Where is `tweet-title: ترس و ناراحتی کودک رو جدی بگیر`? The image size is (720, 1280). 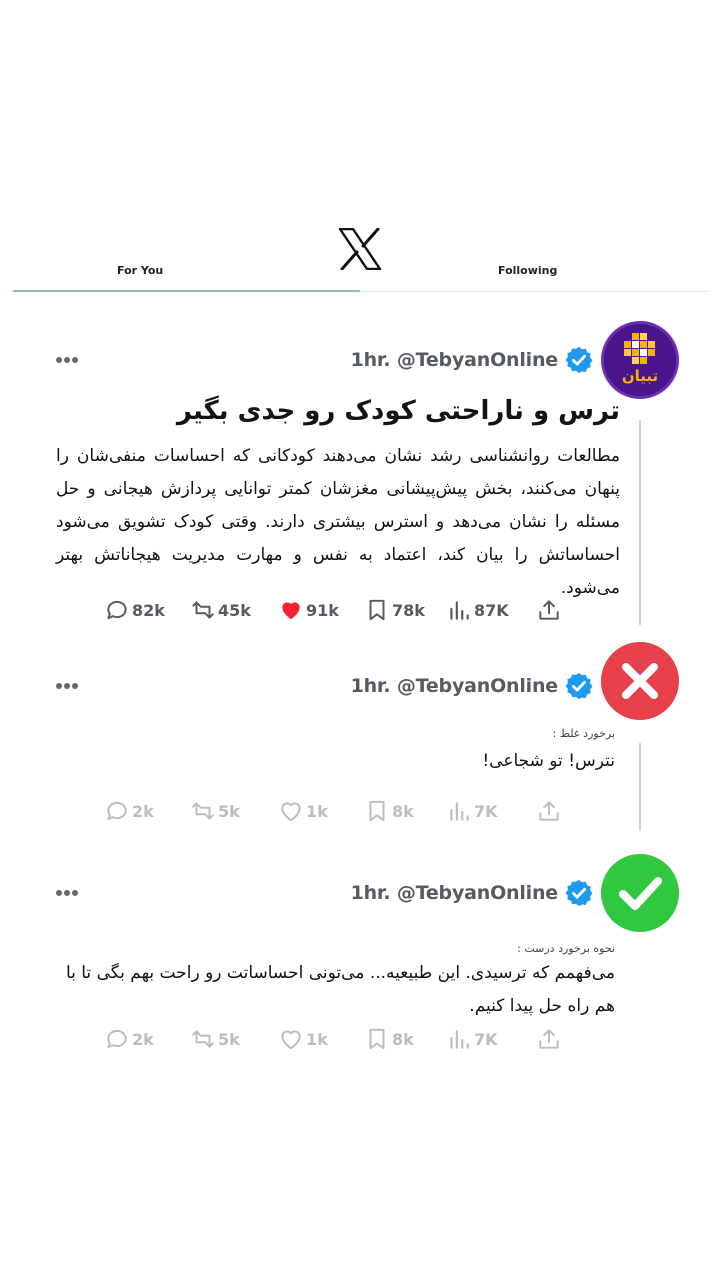 tweet-title: ترس و ناراحتی کودک رو جدی بگیر is located at coordinates (398, 411).